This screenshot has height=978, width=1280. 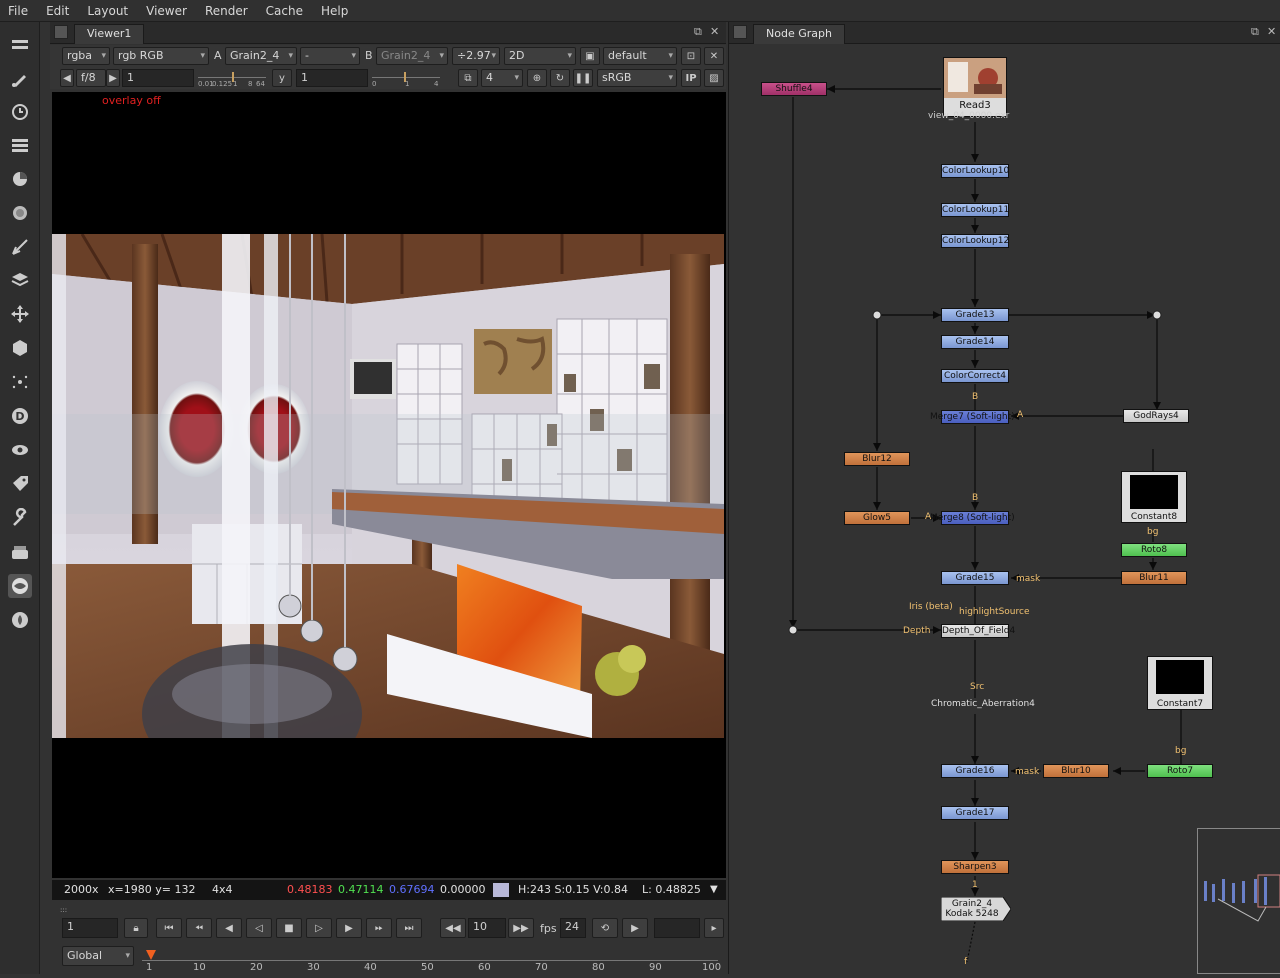 What do you see at coordinates (136, 928) in the screenshot?
I see `lock-icon: 🔒︎` at bounding box center [136, 928].